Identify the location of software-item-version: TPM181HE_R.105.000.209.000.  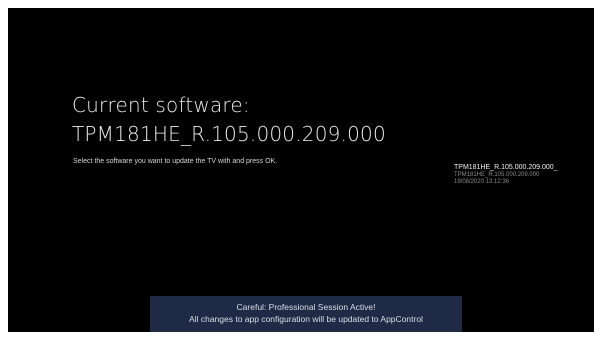
(497, 175).